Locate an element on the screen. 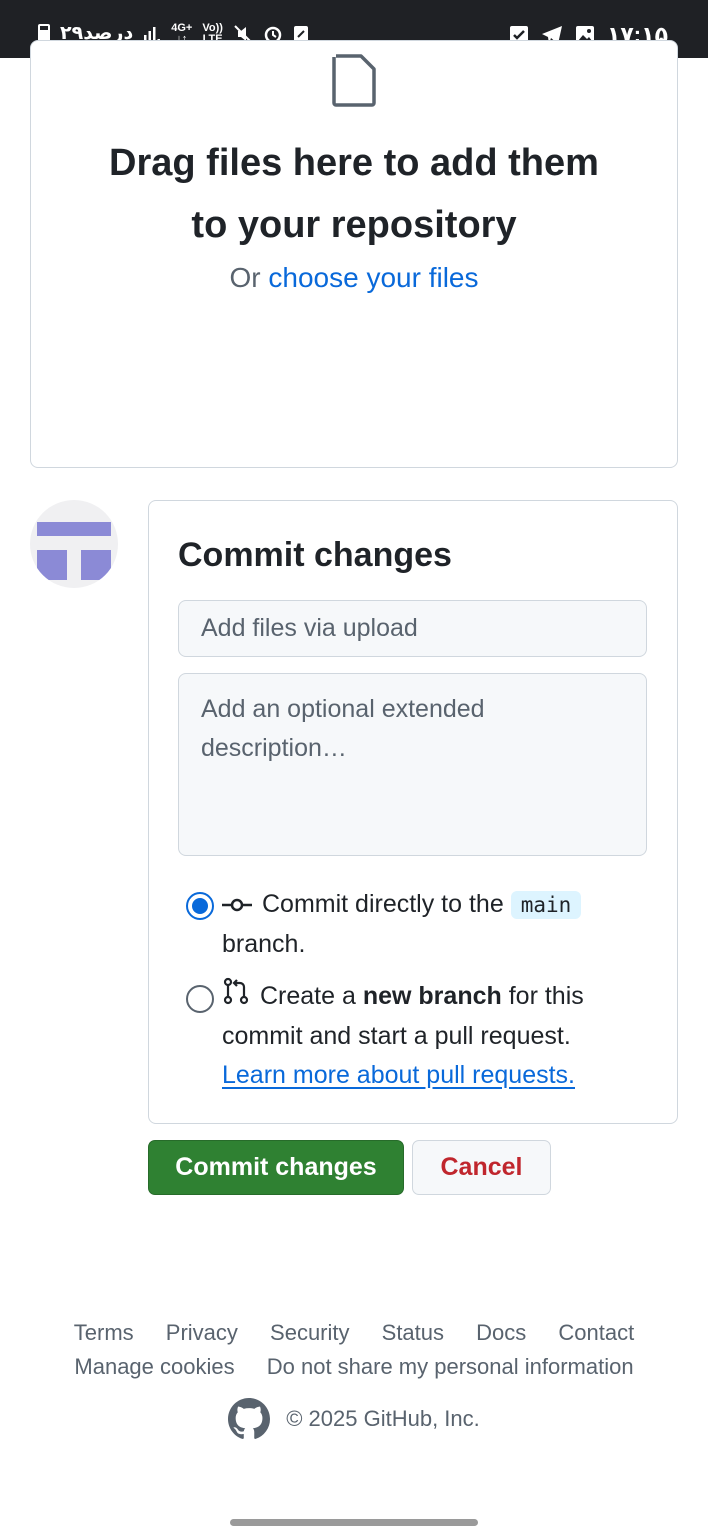  cancel-button: Cancel is located at coordinates (481, 1167).